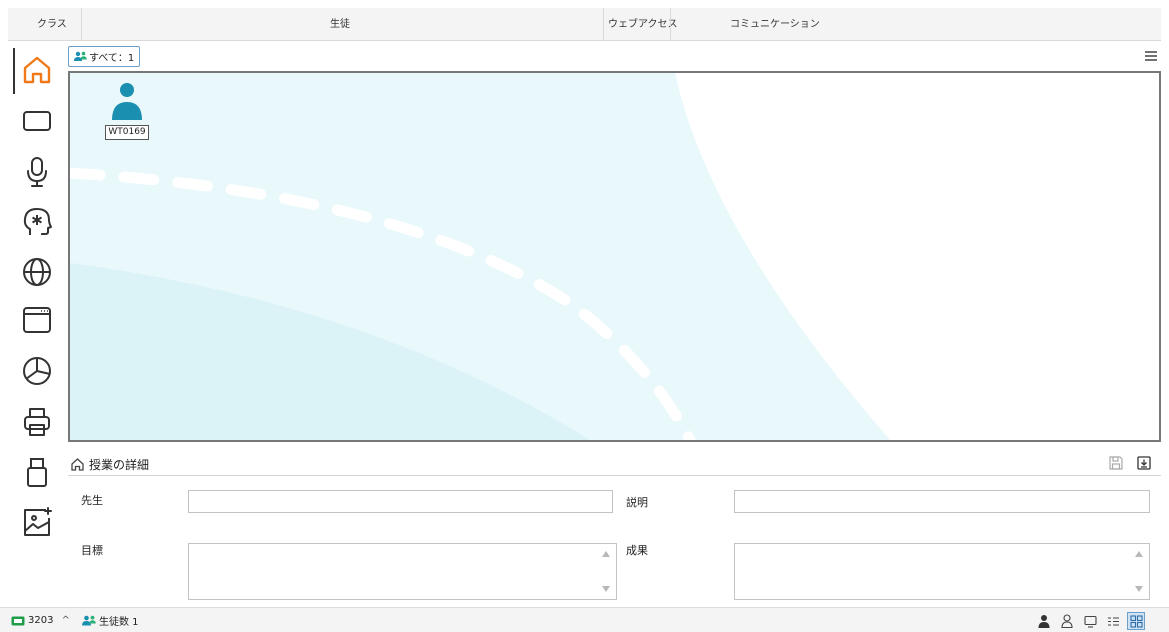 The image size is (1169, 632). Describe the element at coordinates (775, 24) in the screenshot. I see `header-communication: コミュニケーション` at that location.